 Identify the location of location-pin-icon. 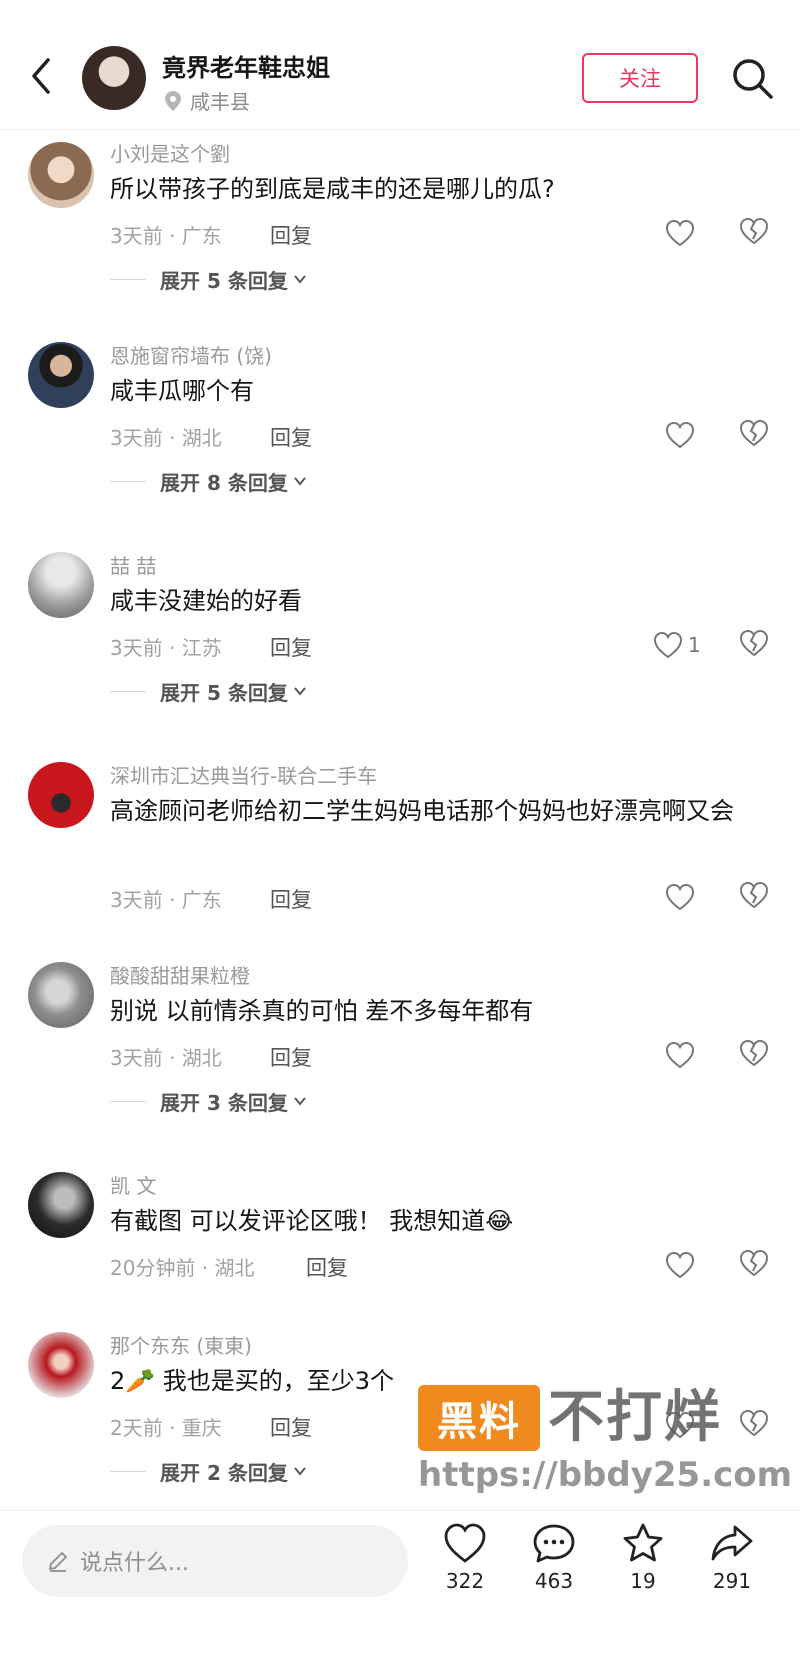
(173, 100).